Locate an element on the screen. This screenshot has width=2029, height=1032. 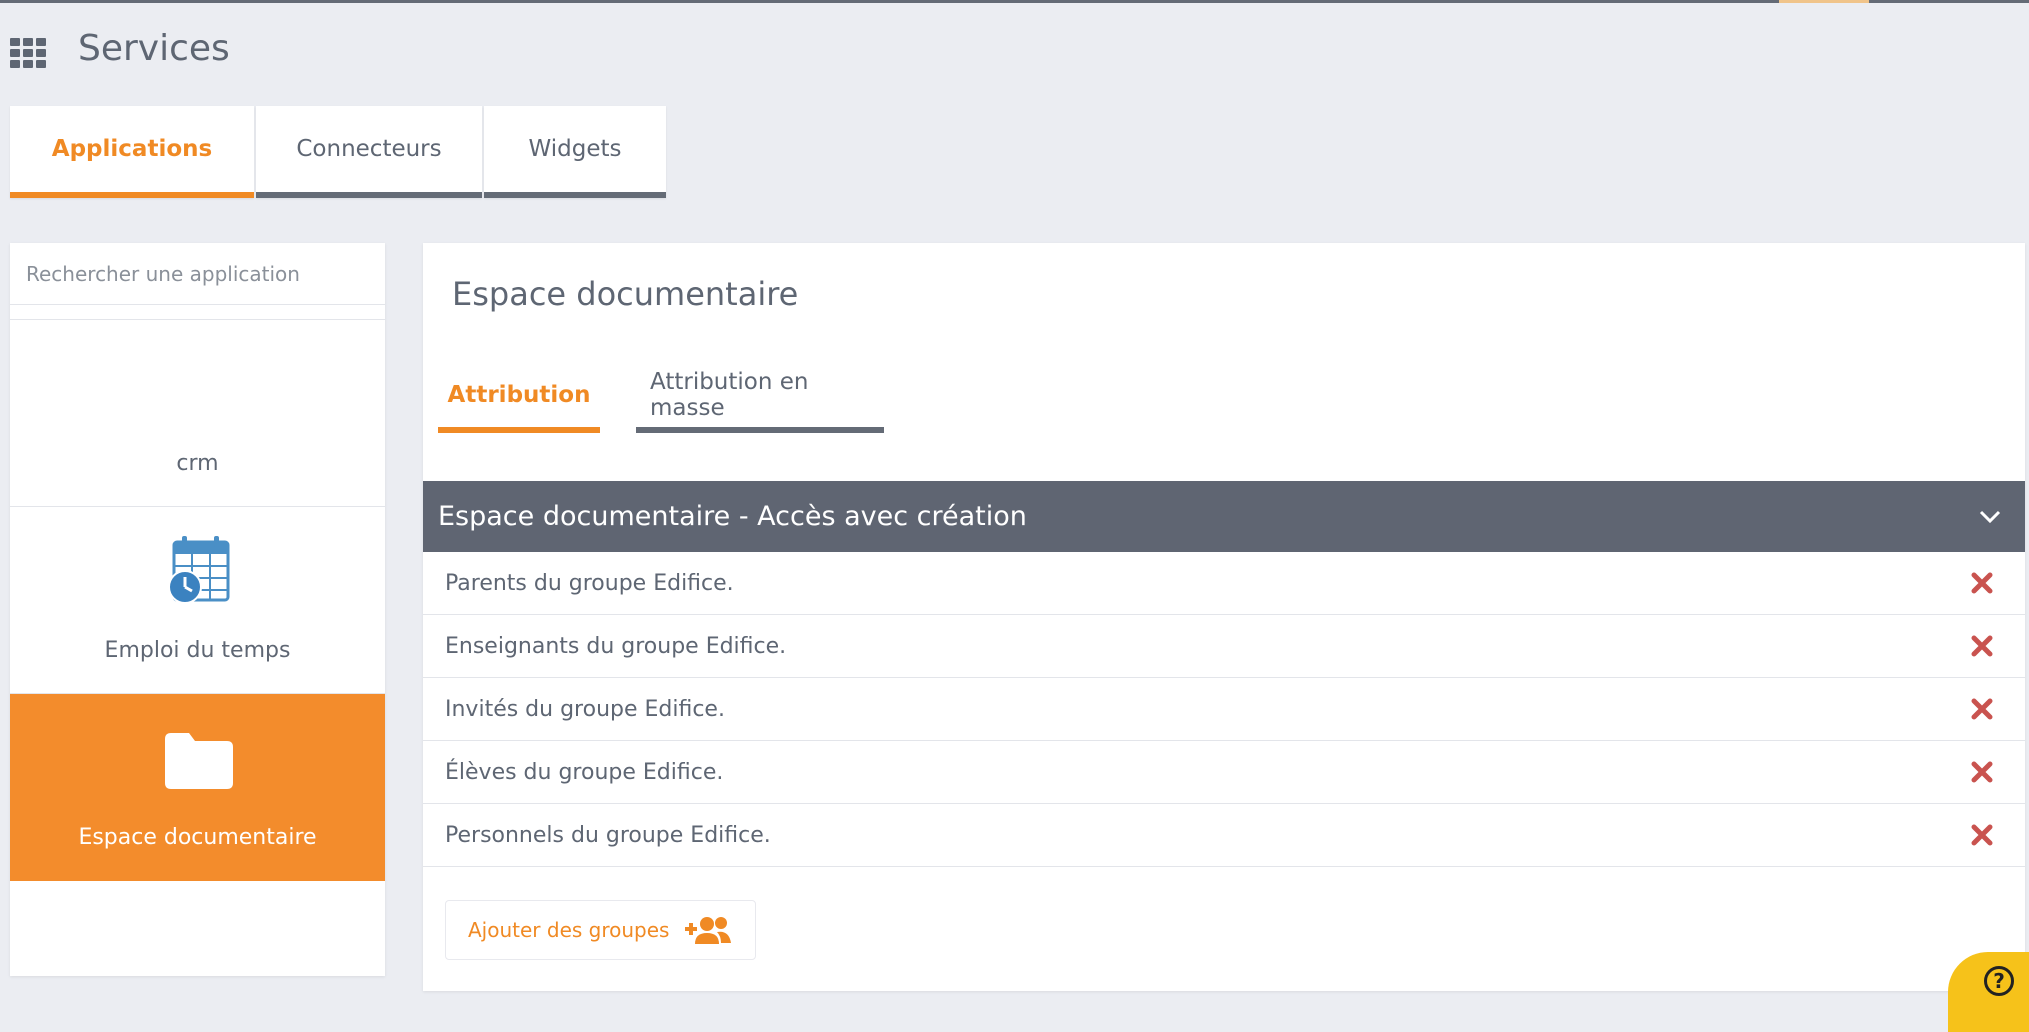
sidebar-item-espace-documentaire: Espace documentaire is located at coordinates (197, 787).